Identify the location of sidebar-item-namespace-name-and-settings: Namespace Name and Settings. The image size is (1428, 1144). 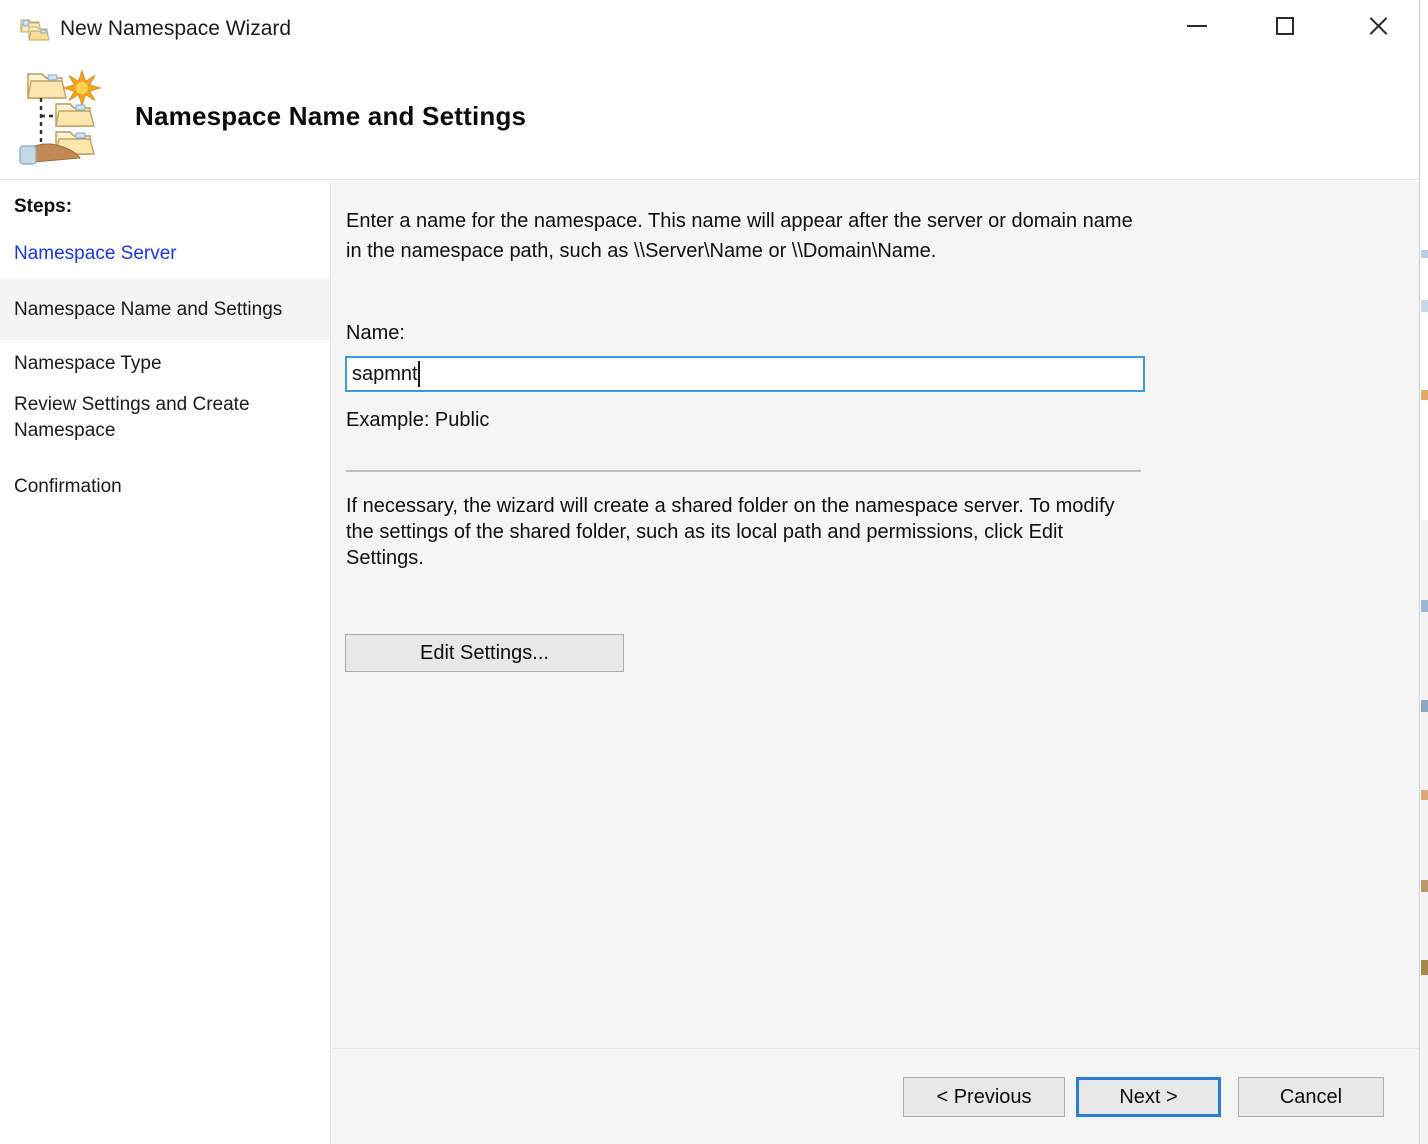
(165, 309).